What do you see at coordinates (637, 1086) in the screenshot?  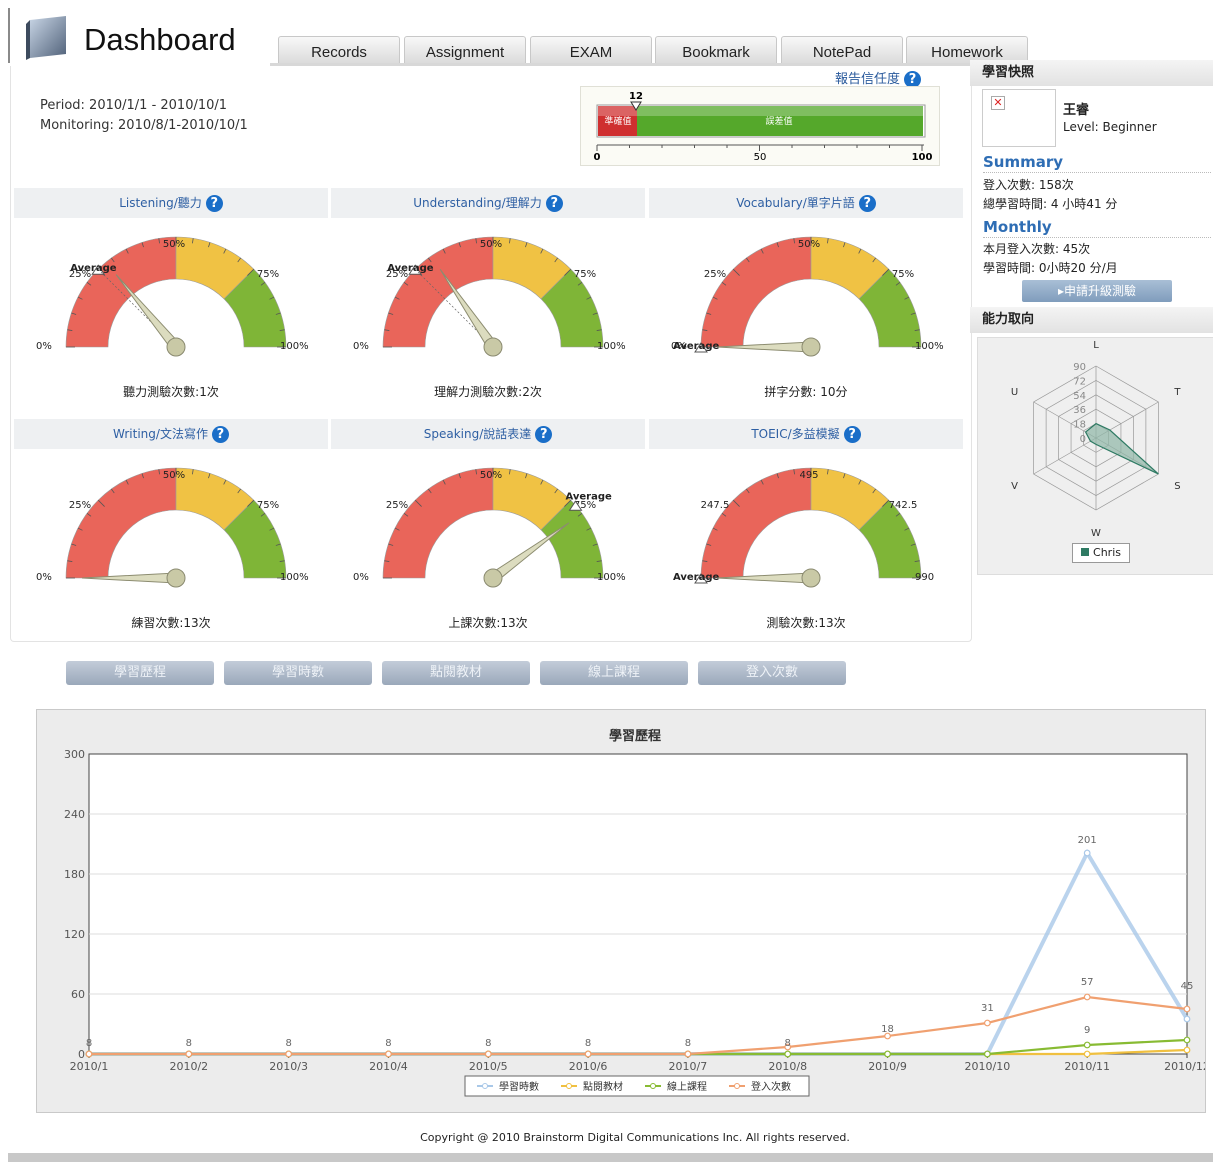 I see `chart-legend: 學習時數 點閱教材 線上課程 登入次數` at bounding box center [637, 1086].